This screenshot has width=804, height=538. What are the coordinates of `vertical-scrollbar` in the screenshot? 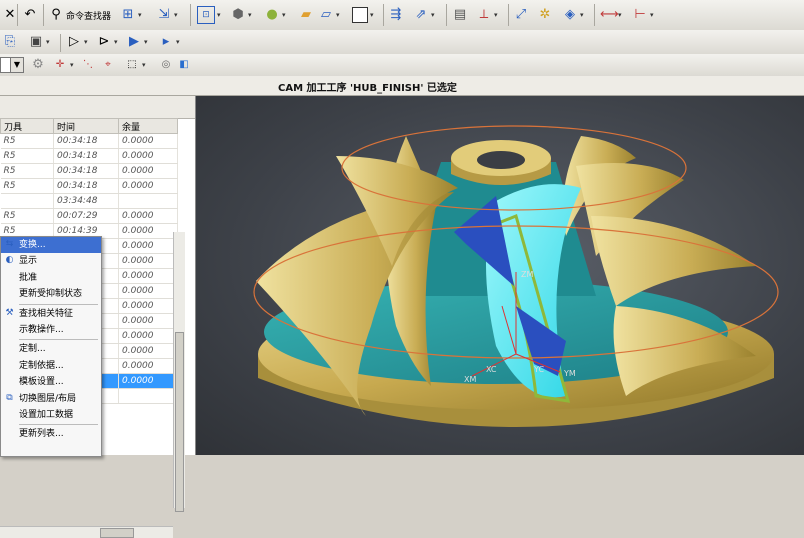 It's located at (179, 372).